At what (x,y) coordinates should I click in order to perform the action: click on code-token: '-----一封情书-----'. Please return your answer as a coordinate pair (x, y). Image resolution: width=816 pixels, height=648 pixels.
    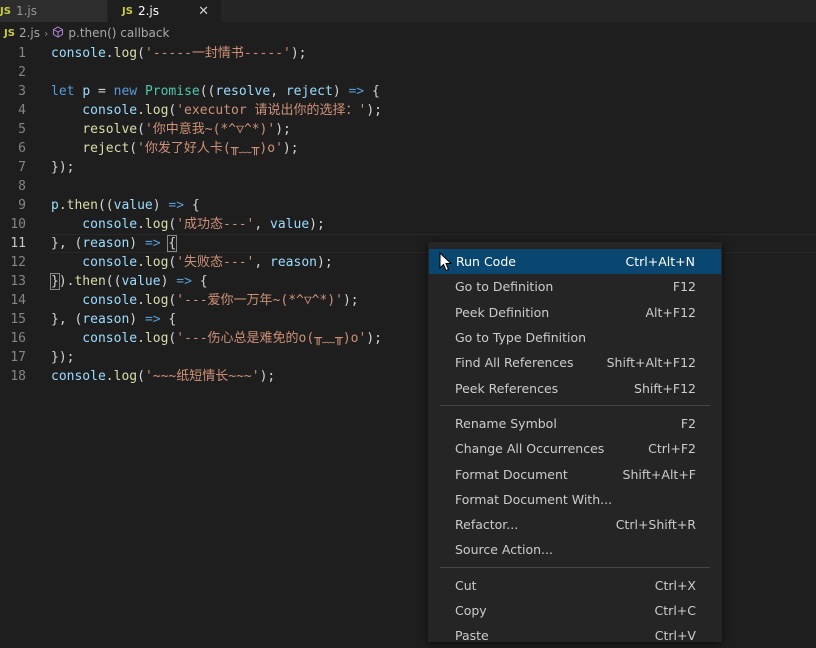
    Looking at the image, I should click on (217, 53).